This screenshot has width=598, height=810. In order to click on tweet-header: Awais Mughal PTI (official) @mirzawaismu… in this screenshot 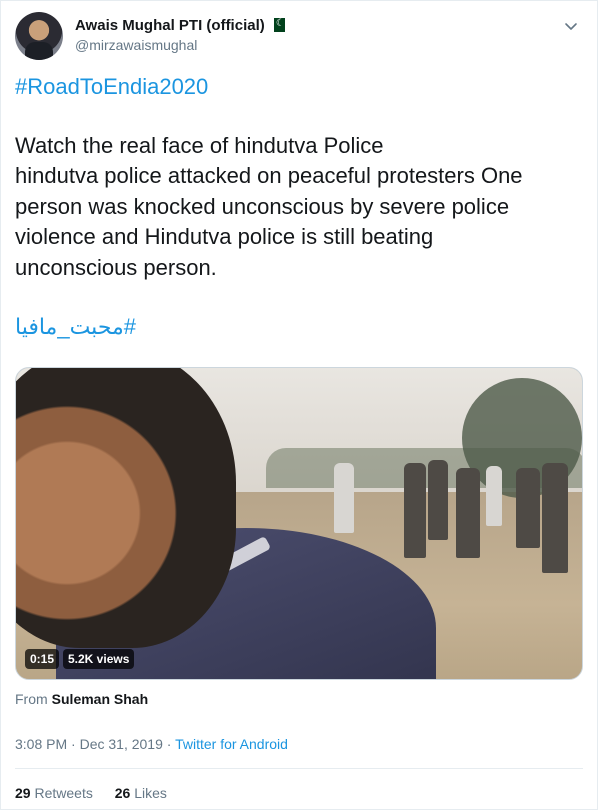, I will do `click(299, 37)`.